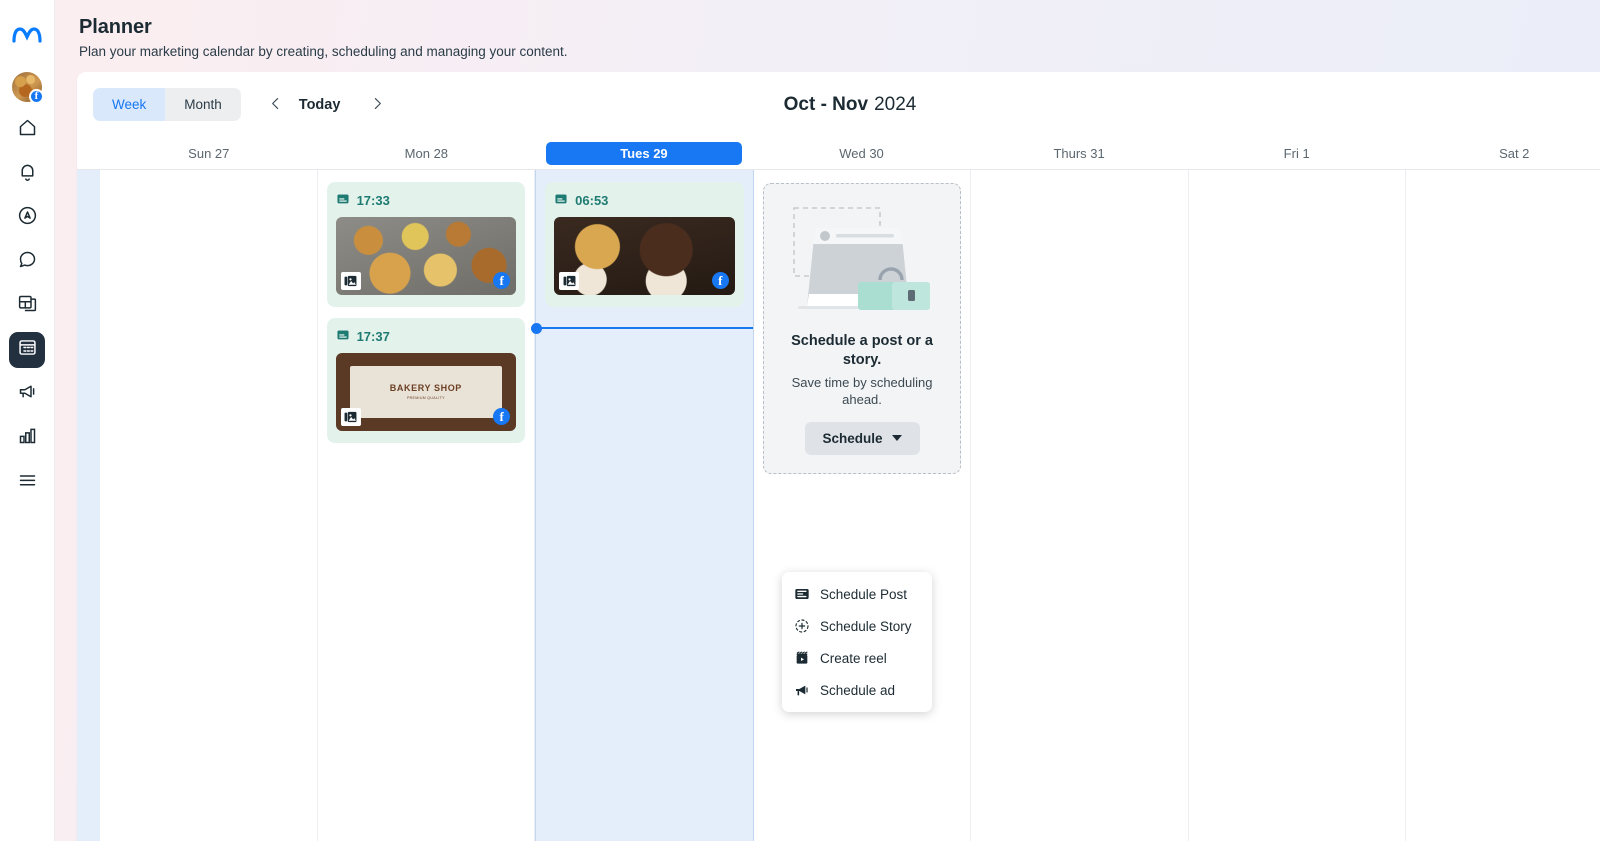  I want to click on day-label: Tues 29, so click(643, 153).